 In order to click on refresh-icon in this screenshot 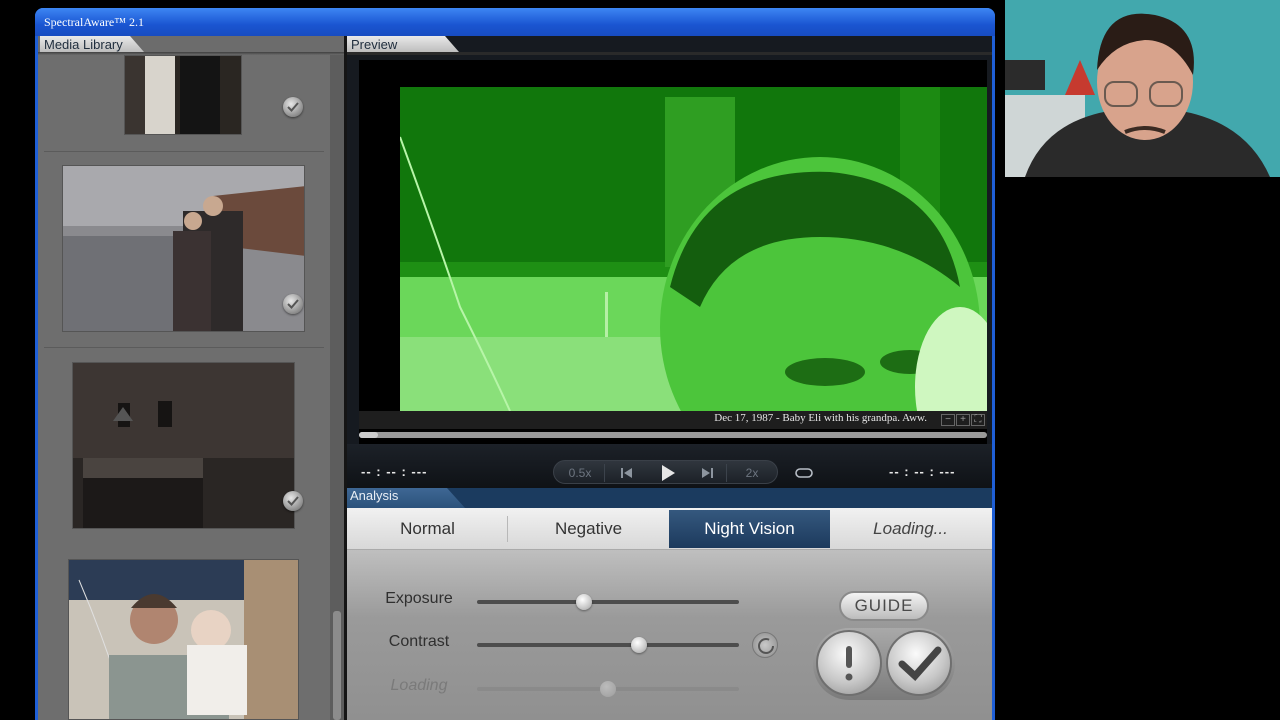, I will do `click(765, 645)`.